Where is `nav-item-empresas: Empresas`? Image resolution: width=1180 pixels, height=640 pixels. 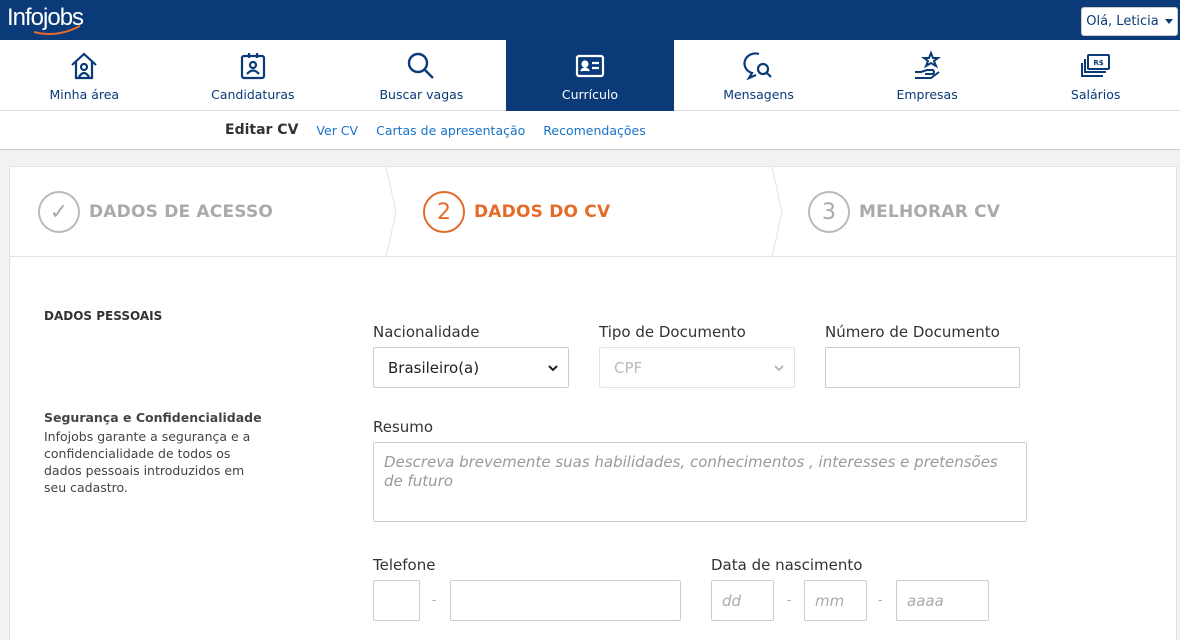
nav-item-empresas: Empresas is located at coordinates (927, 75).